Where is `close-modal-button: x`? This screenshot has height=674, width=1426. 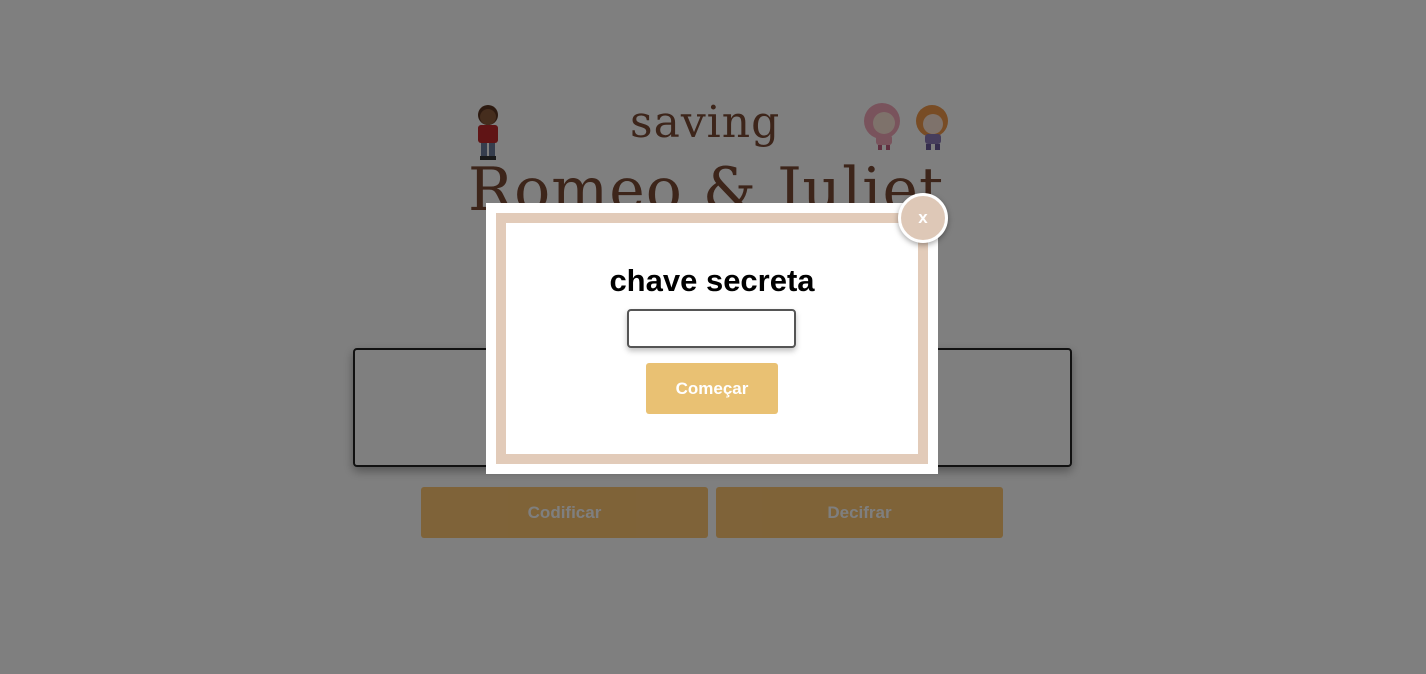
close-modal-button: x is located at coordinates (923, 218).